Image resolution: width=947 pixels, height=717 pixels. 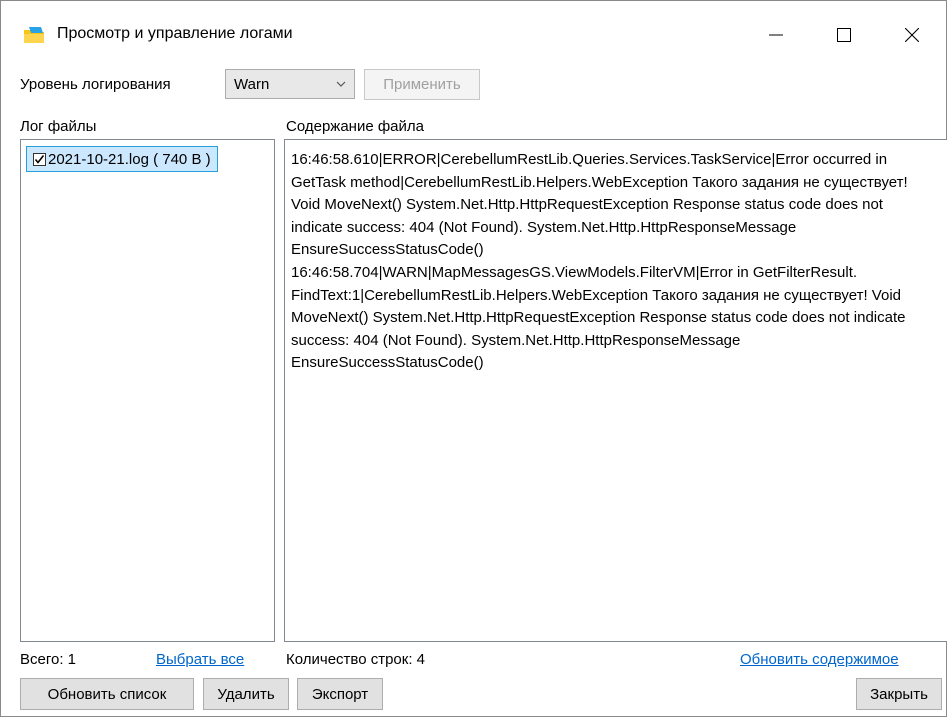 What do you see at coordinates (252, 84) in the screenshot?
I see `log-level-value: Warn` at bounding box center [252, 84].